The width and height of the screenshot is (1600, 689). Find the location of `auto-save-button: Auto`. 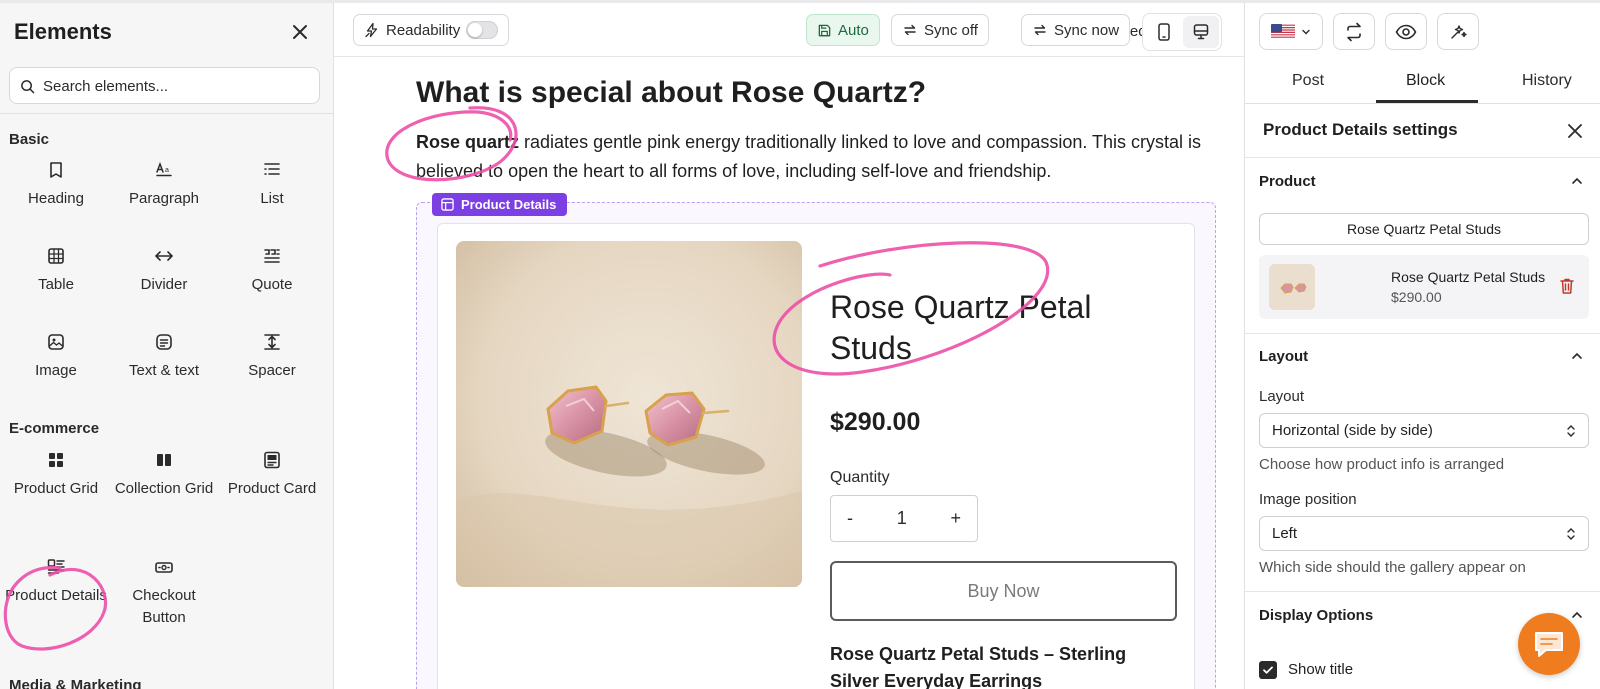

auto-save-button: Auto is located at coordinates (843, 30).